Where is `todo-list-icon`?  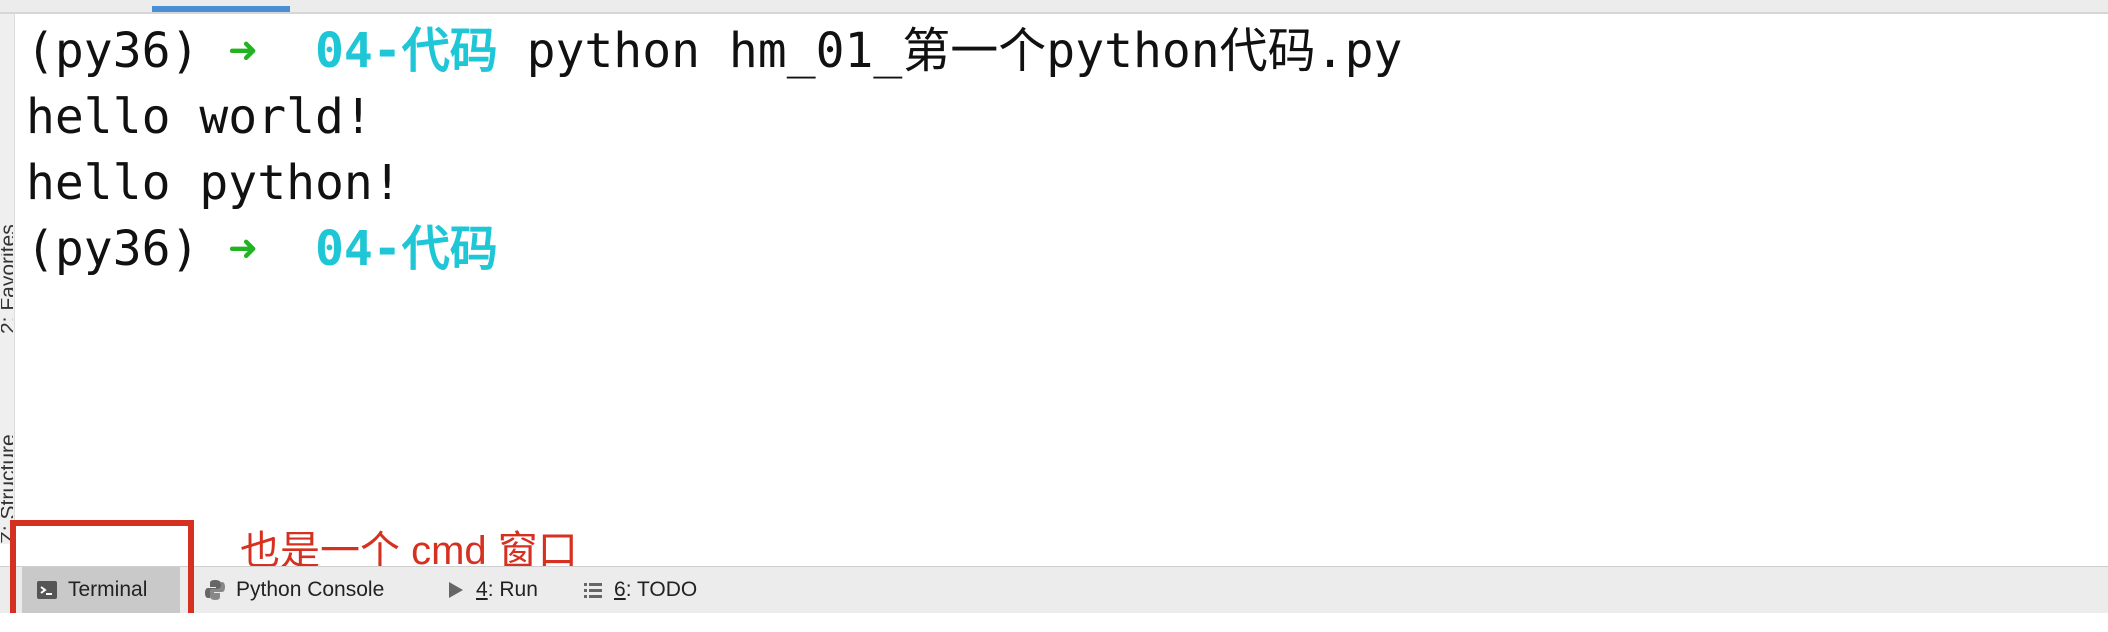 todo-list-icon is located at coordinates (593, 590).